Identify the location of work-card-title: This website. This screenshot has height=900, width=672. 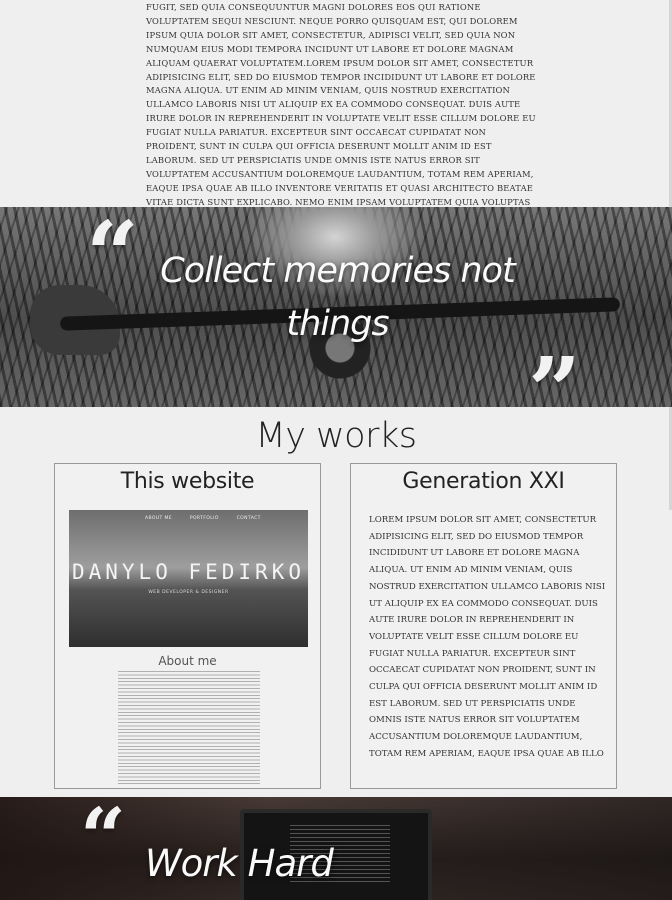
(187, 481).